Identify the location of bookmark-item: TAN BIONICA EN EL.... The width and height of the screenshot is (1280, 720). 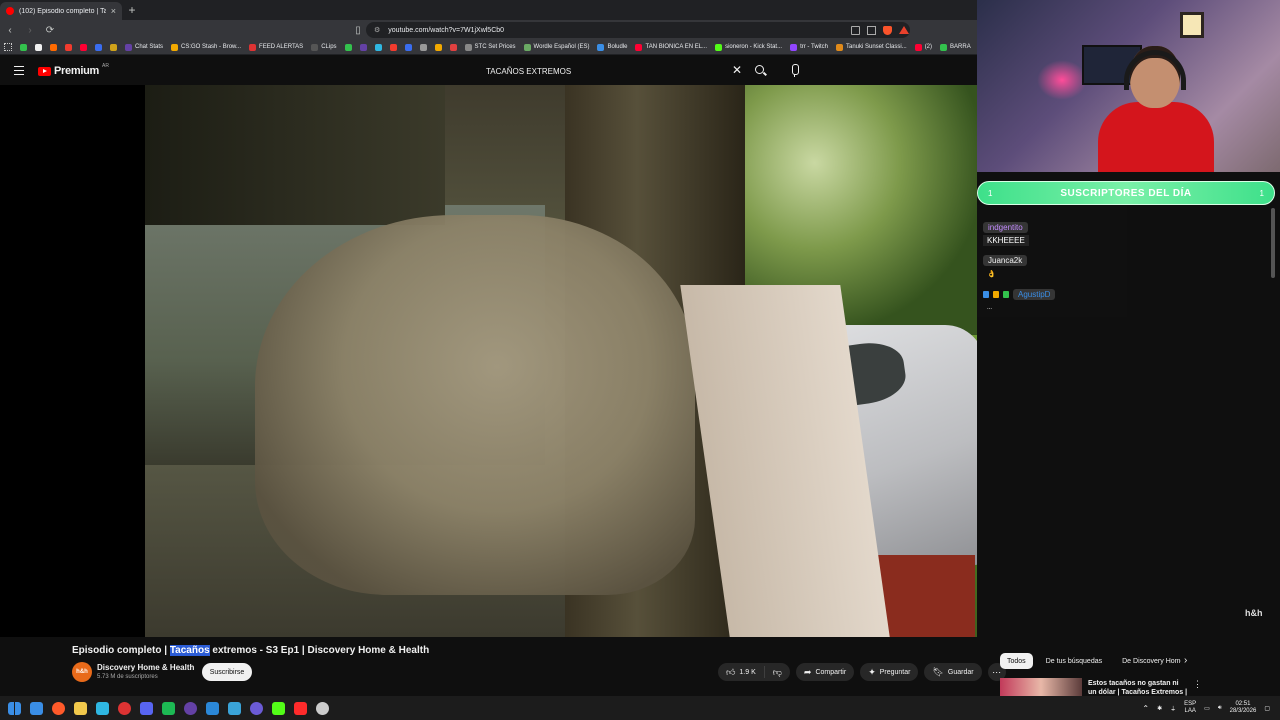
(671, 47).